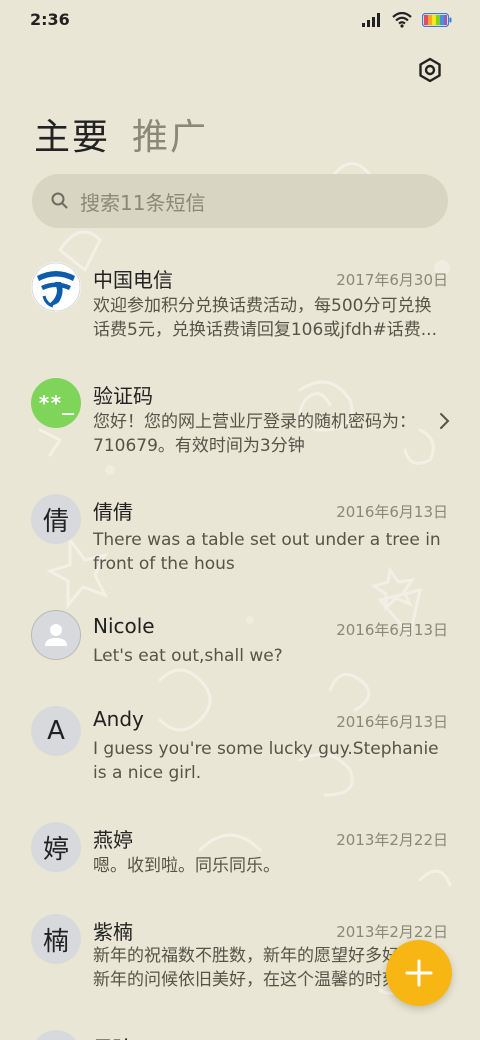 The width and height of the screenshot is (480, 1040). I want to click on conversation-row-ziling: 子玲, so click(240, 1033).